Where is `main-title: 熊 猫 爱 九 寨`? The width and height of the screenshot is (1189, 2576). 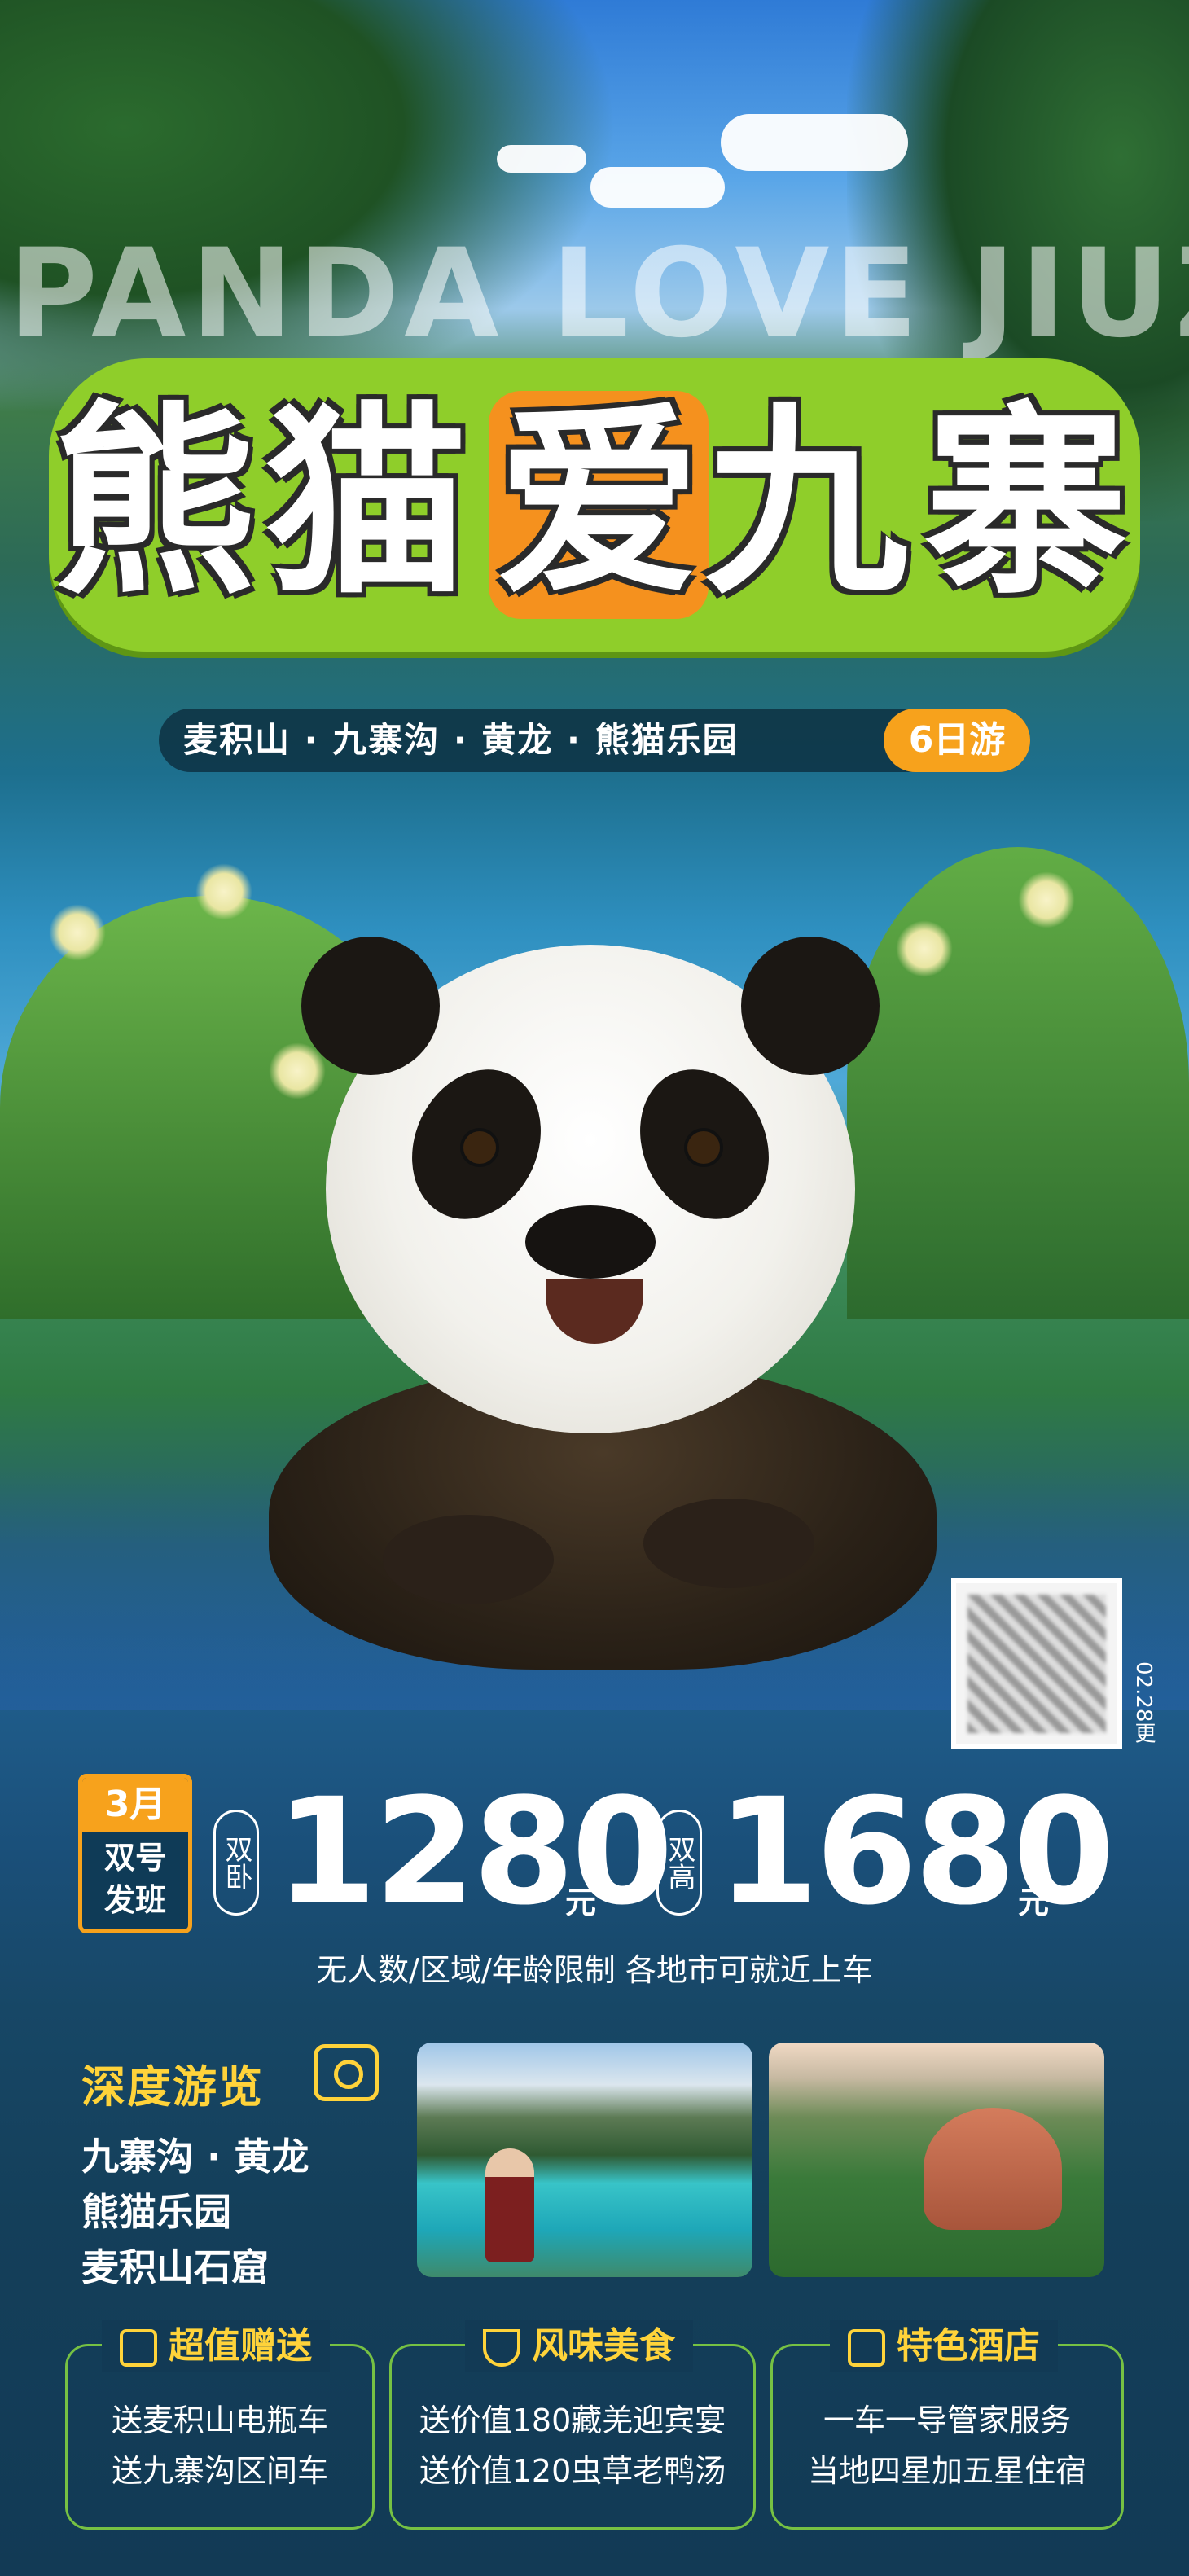 main-title: 熊 猫 爱 九 寨 is located at coordinates (594, 505).